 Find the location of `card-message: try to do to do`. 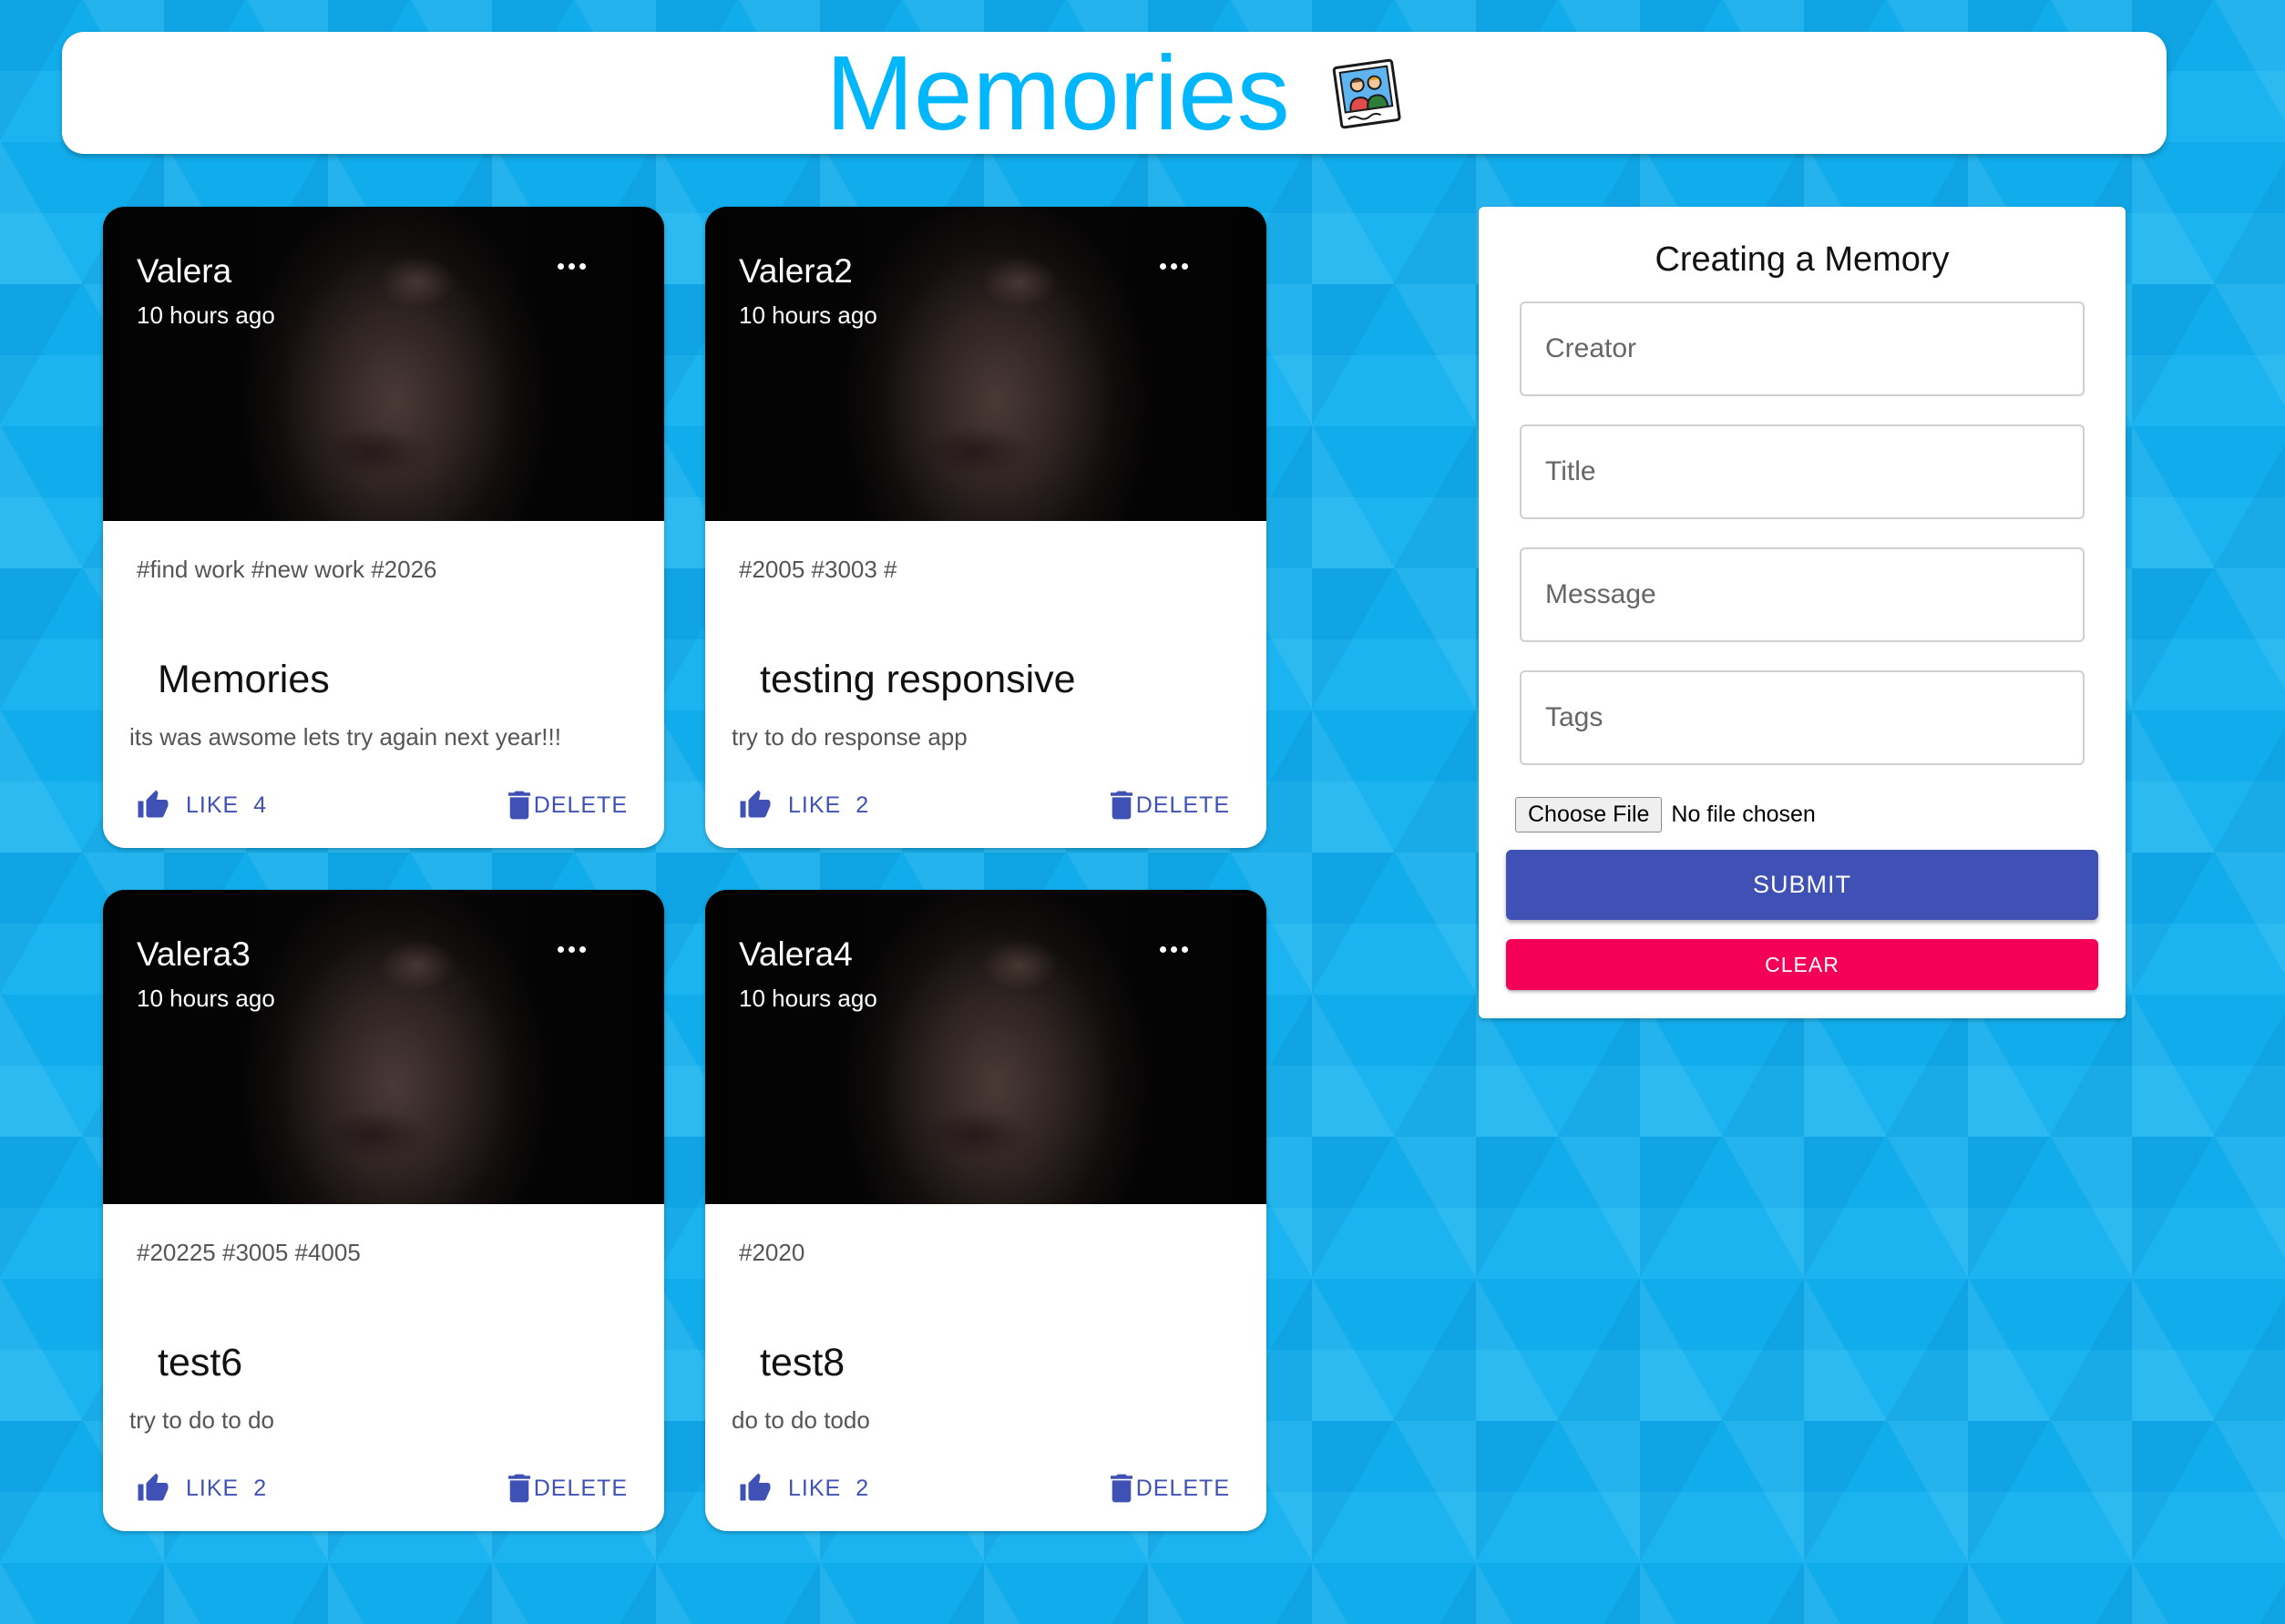

card-message: try to do to do is located at coordinates (201, 1420).